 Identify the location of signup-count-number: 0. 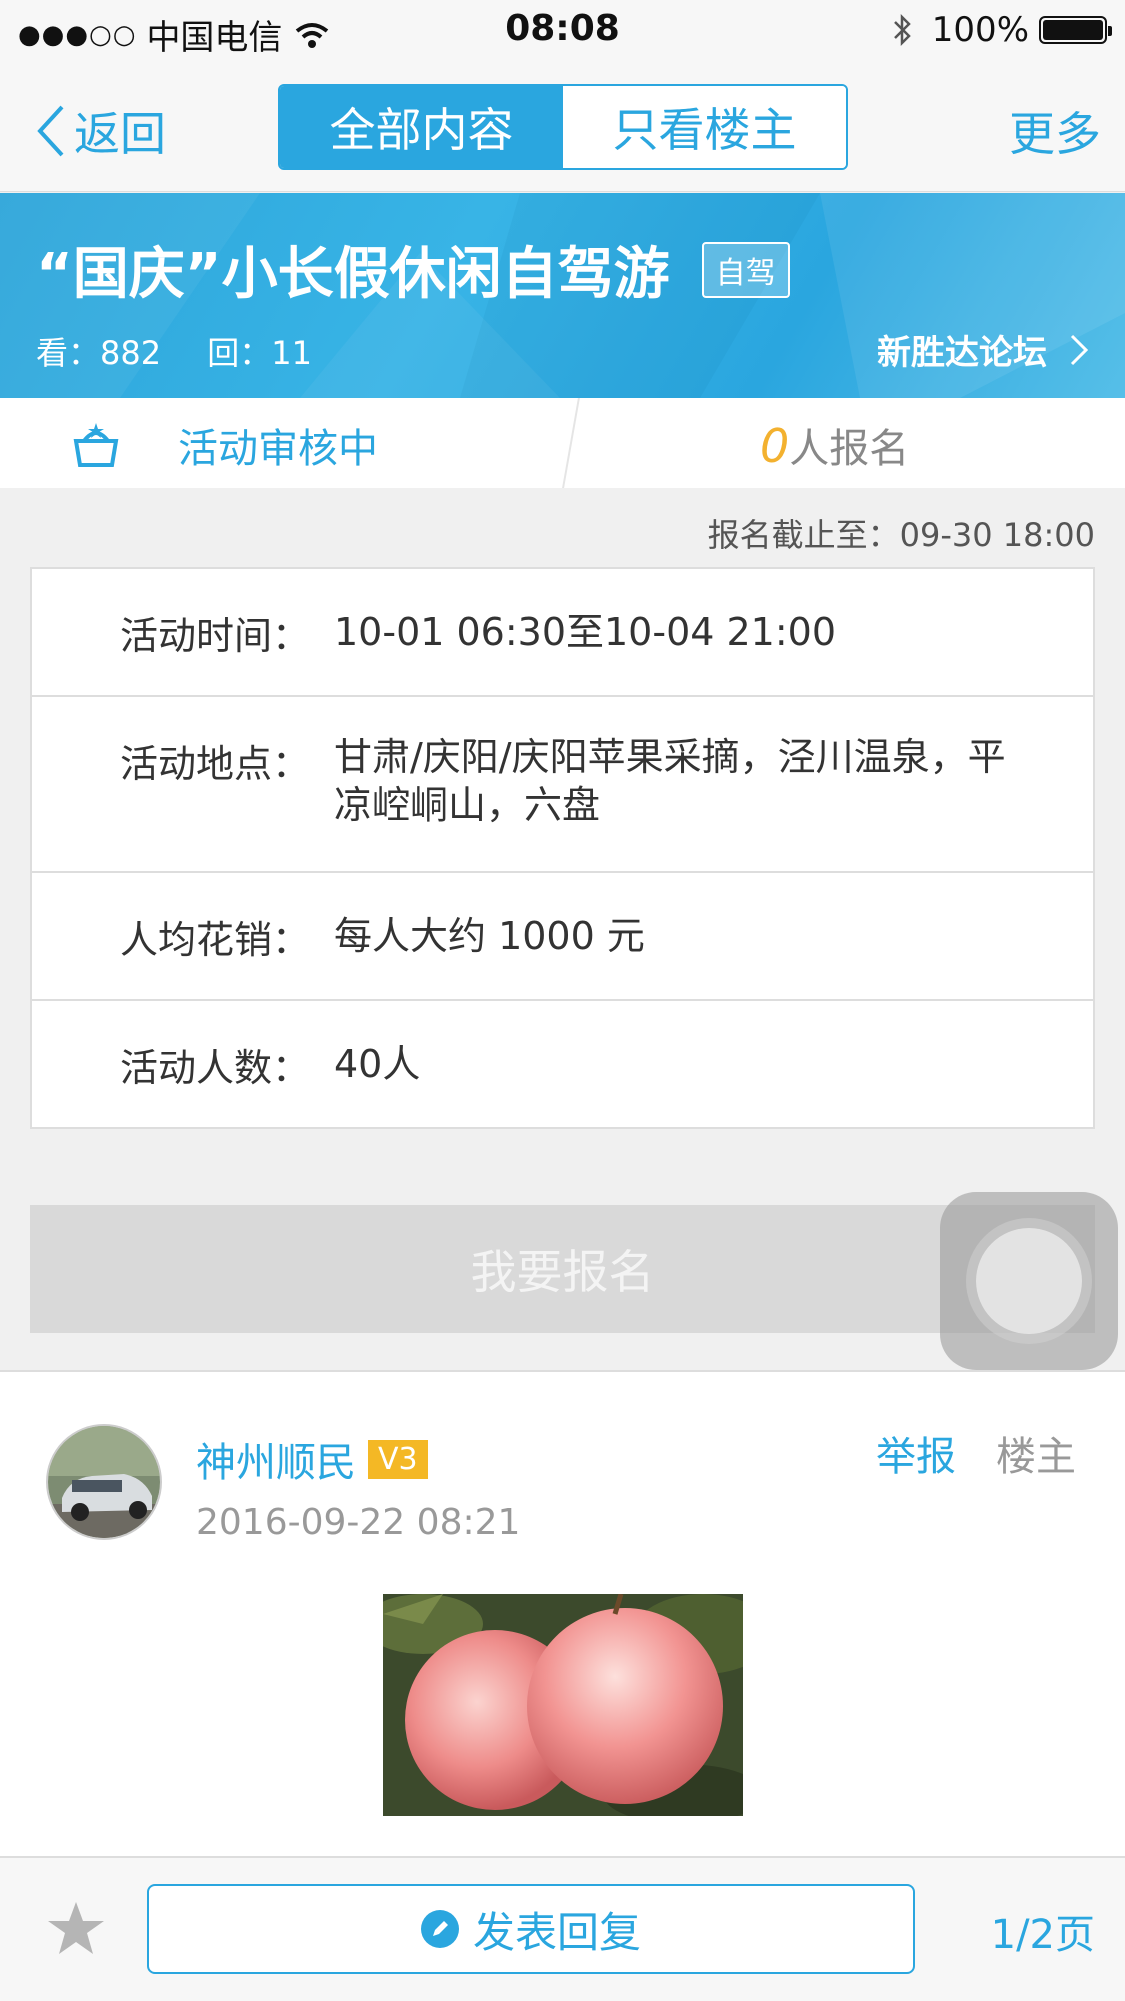
(775, 446).